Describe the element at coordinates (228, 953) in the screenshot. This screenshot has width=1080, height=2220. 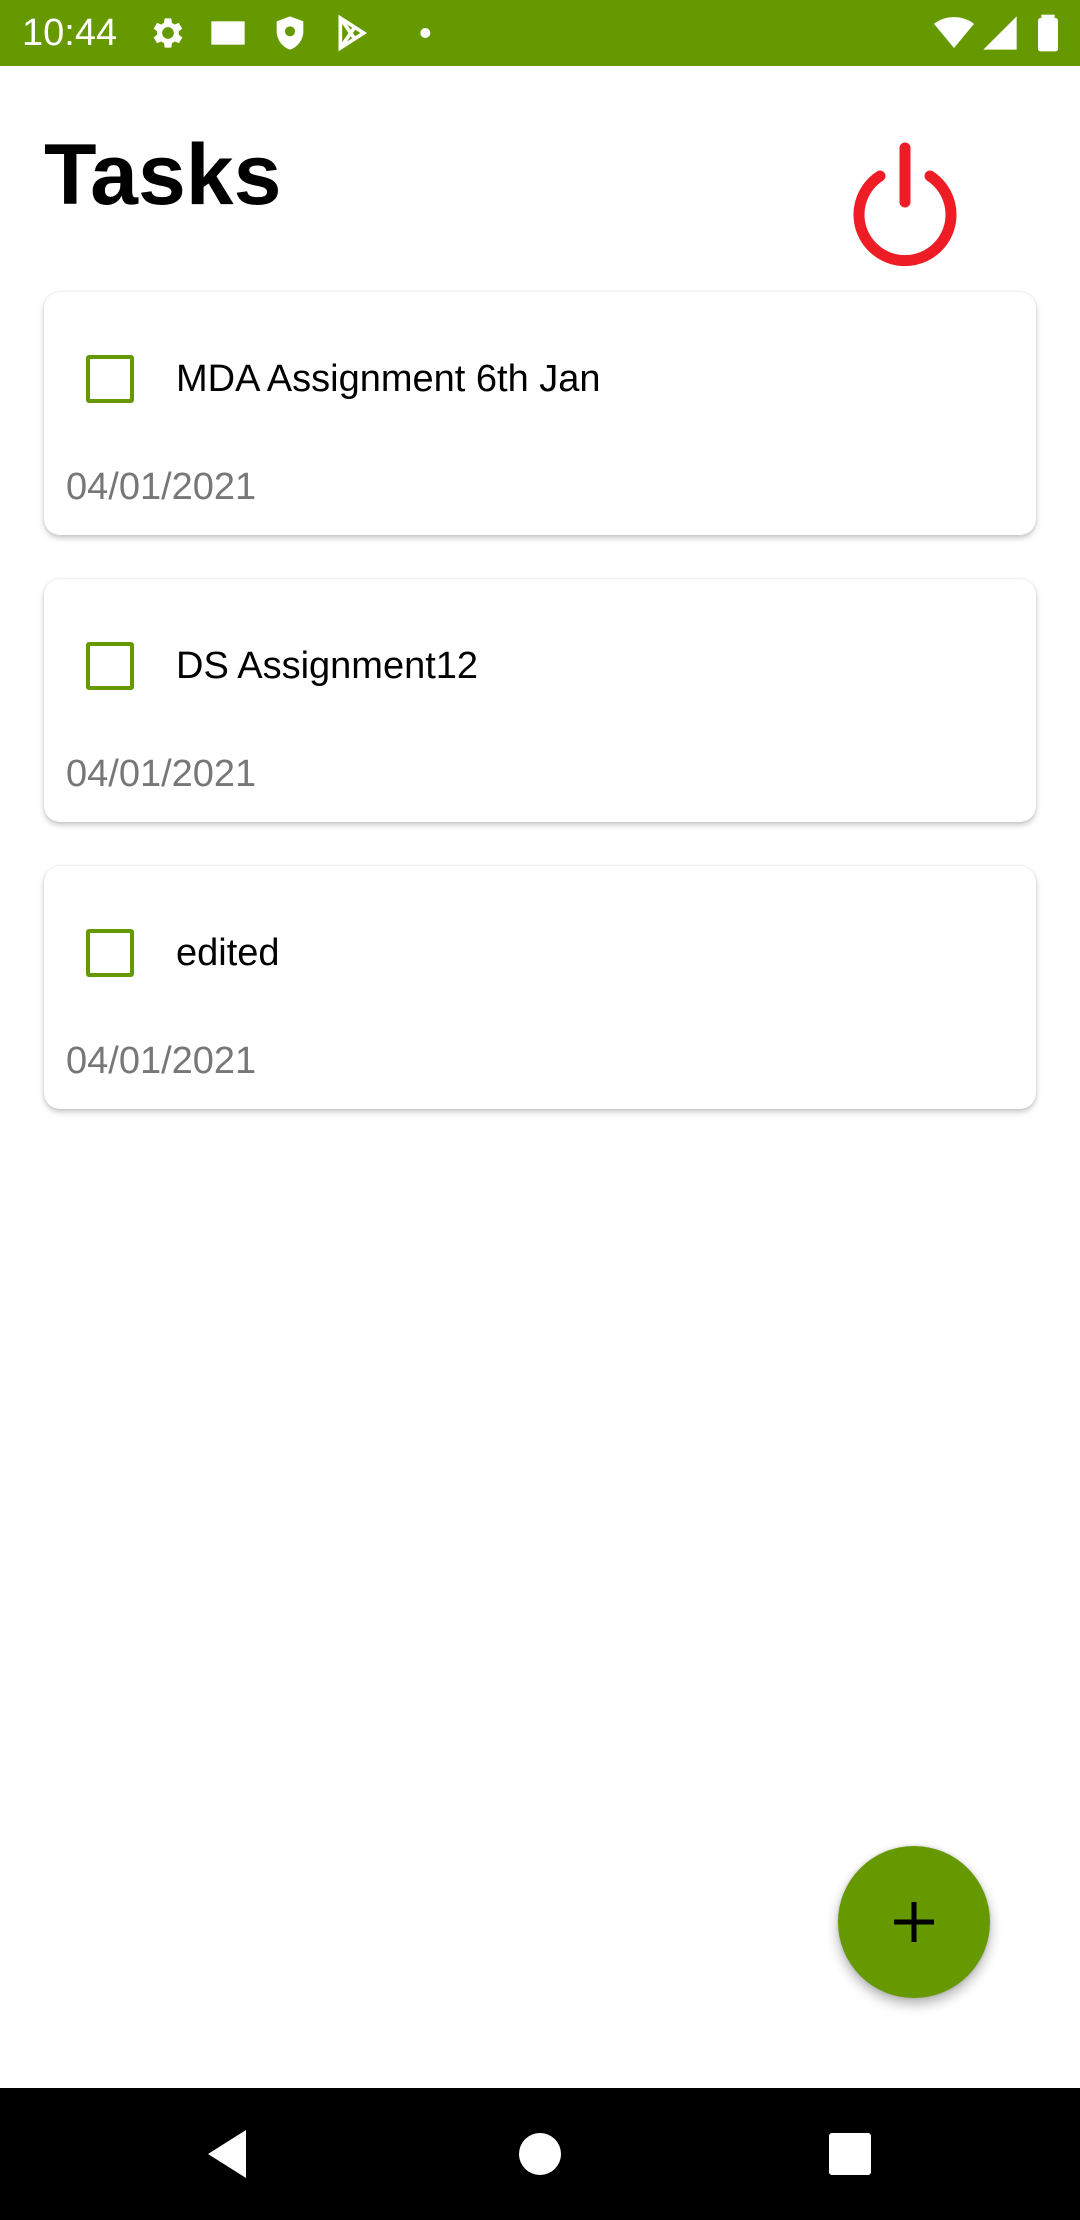
I see `task-title: edited` at that location.